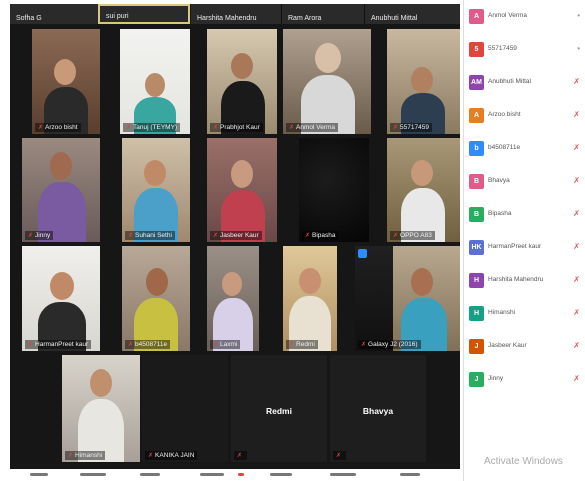 This screenshot has height=481, width=585. I want to click on participant-row: J Jinny ✗, so click(524, 381).